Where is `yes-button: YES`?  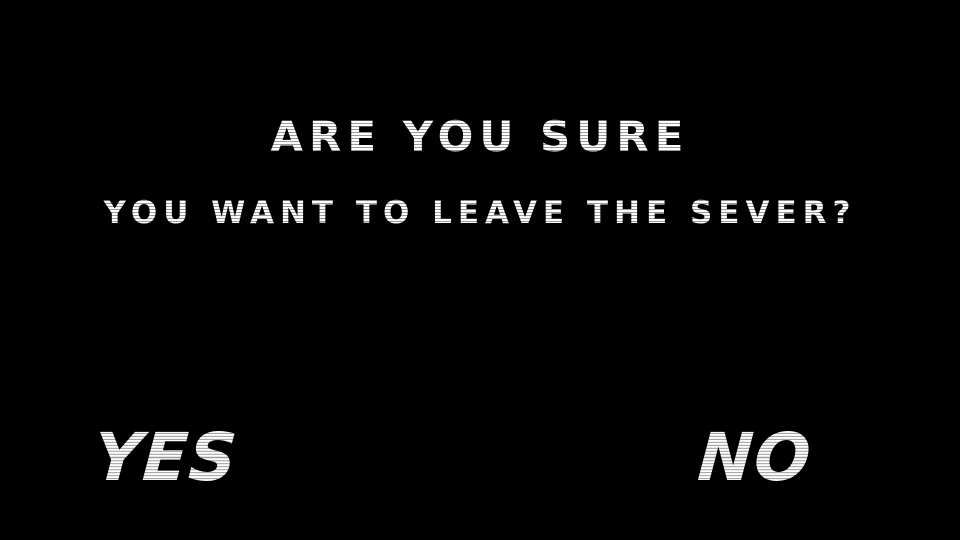
yes-button: YES is located at coordinates (165, 457).